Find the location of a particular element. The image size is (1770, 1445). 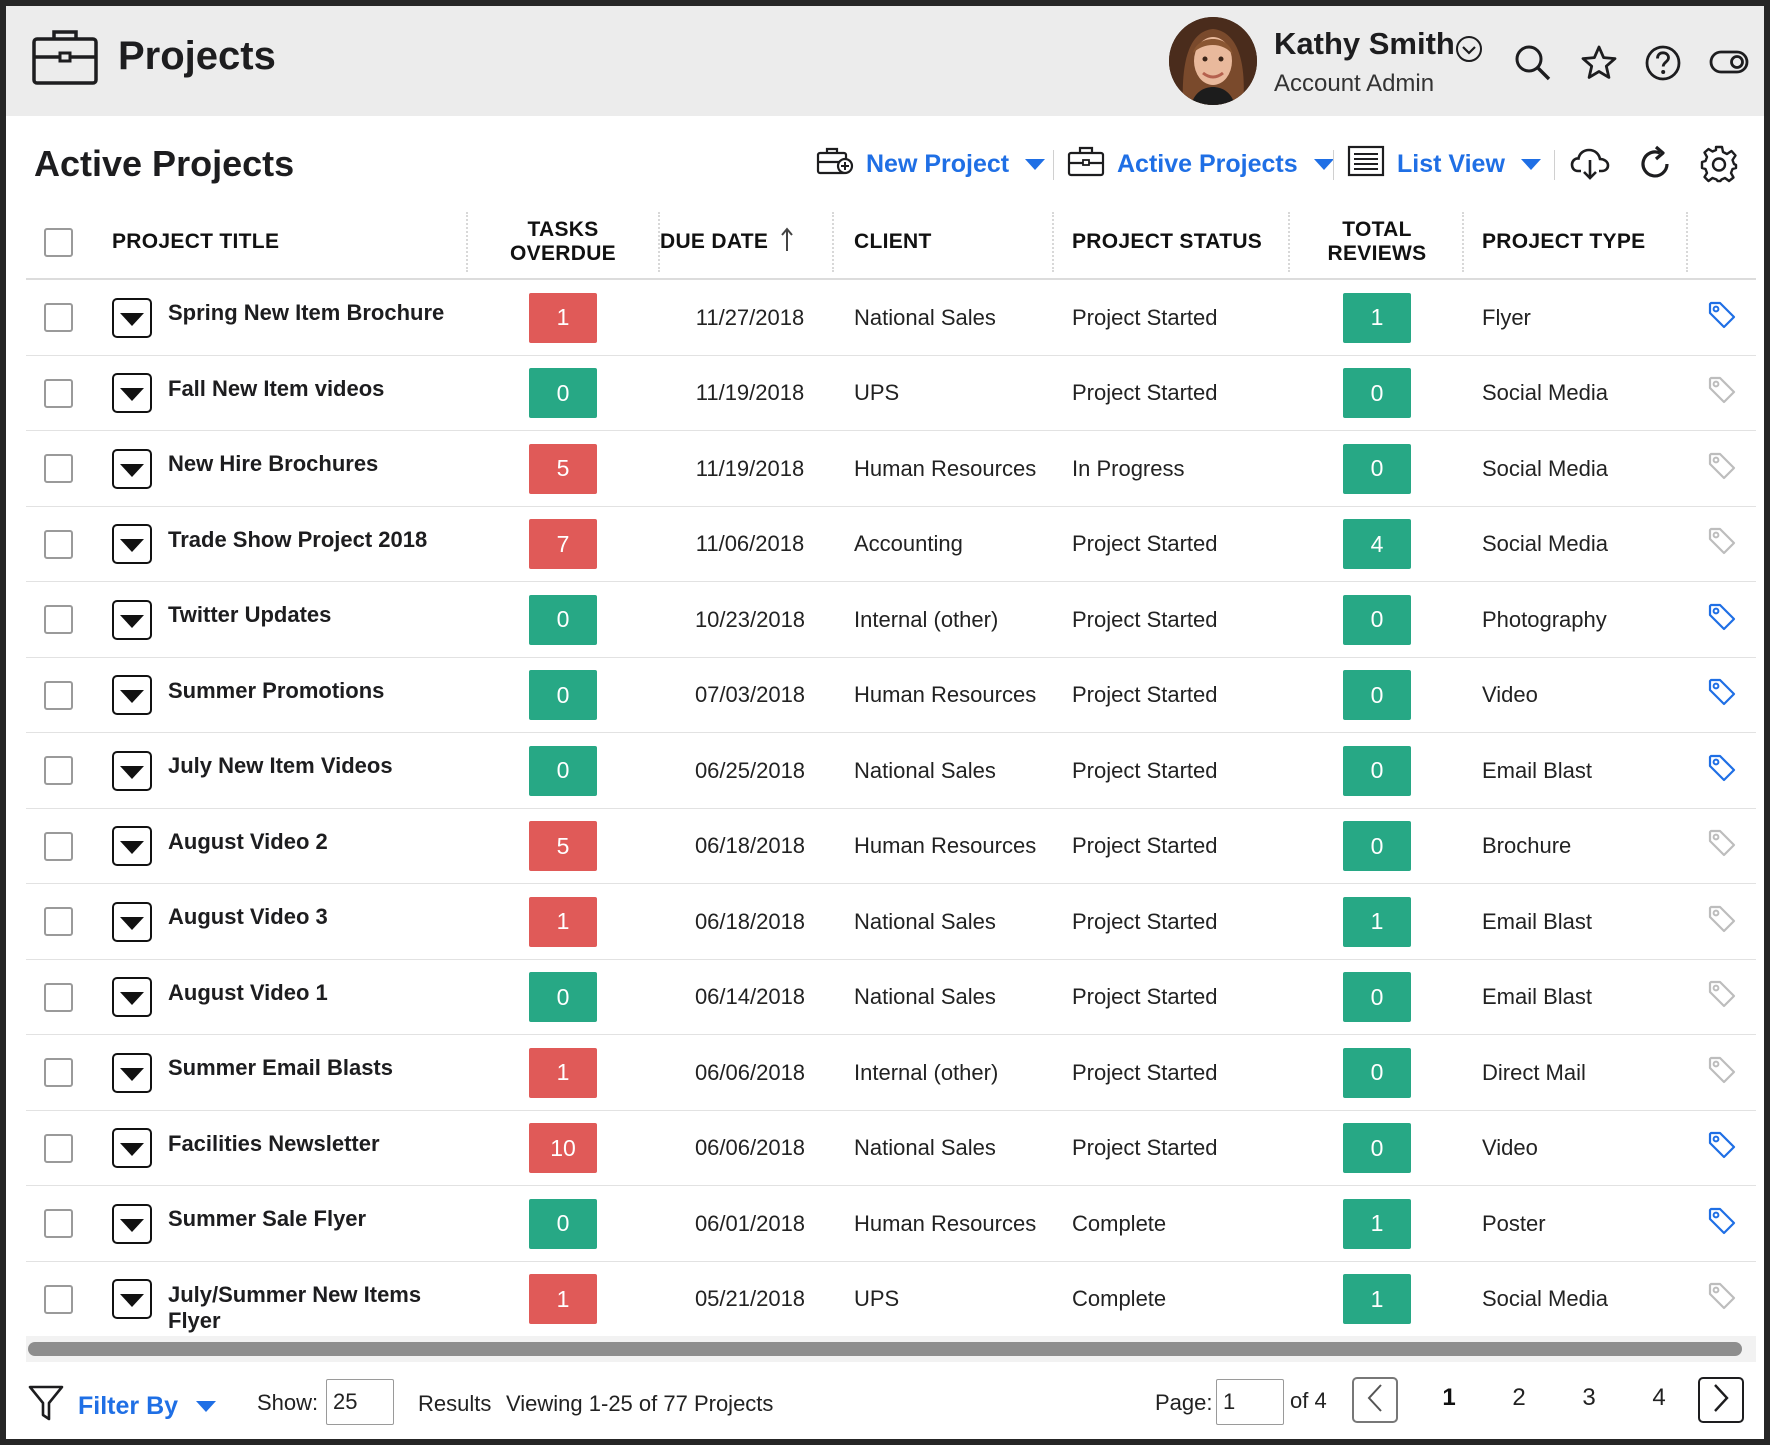

project-title-link: New Hire Brochures is located at coordinates (273, 464).